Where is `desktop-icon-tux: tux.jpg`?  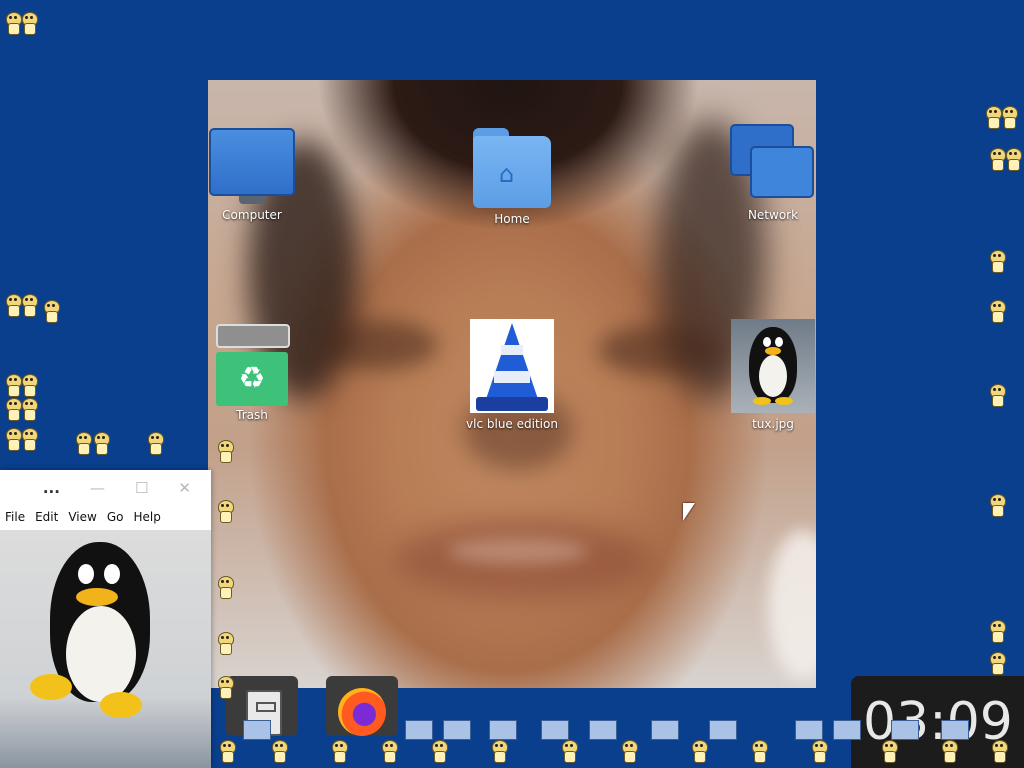
desktop-icon-tux: tux.jpg is located at coordinates (773, 375).